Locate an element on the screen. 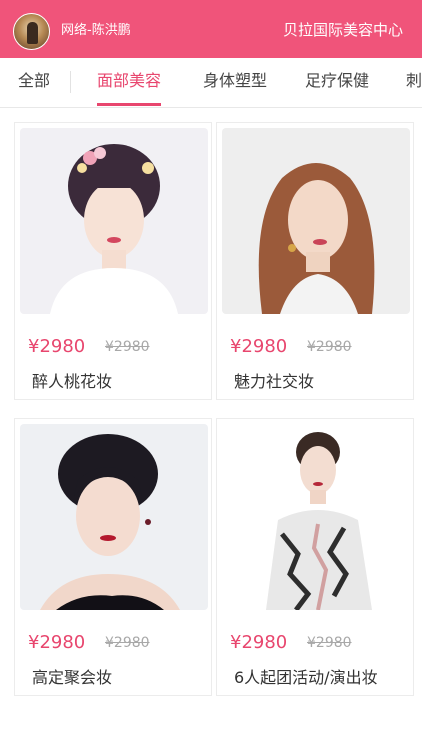  tab-label: 全部 is located at coordinates (34, 80).